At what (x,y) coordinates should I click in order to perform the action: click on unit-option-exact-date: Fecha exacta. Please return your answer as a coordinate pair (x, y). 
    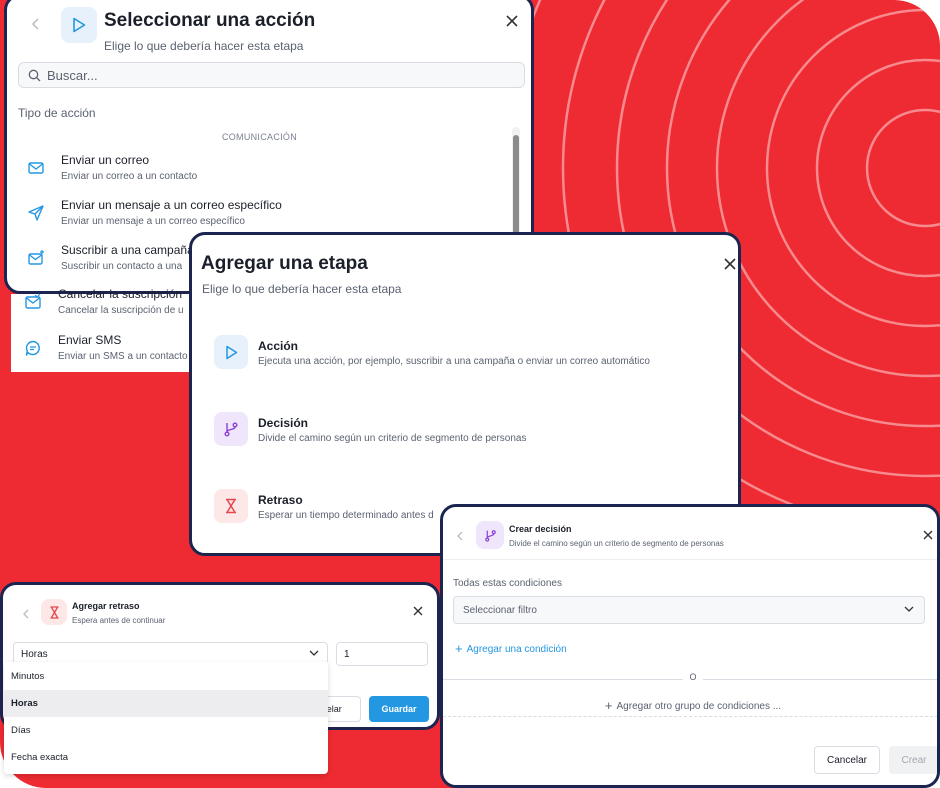
    Looking at the image, I should click on (166, 757).